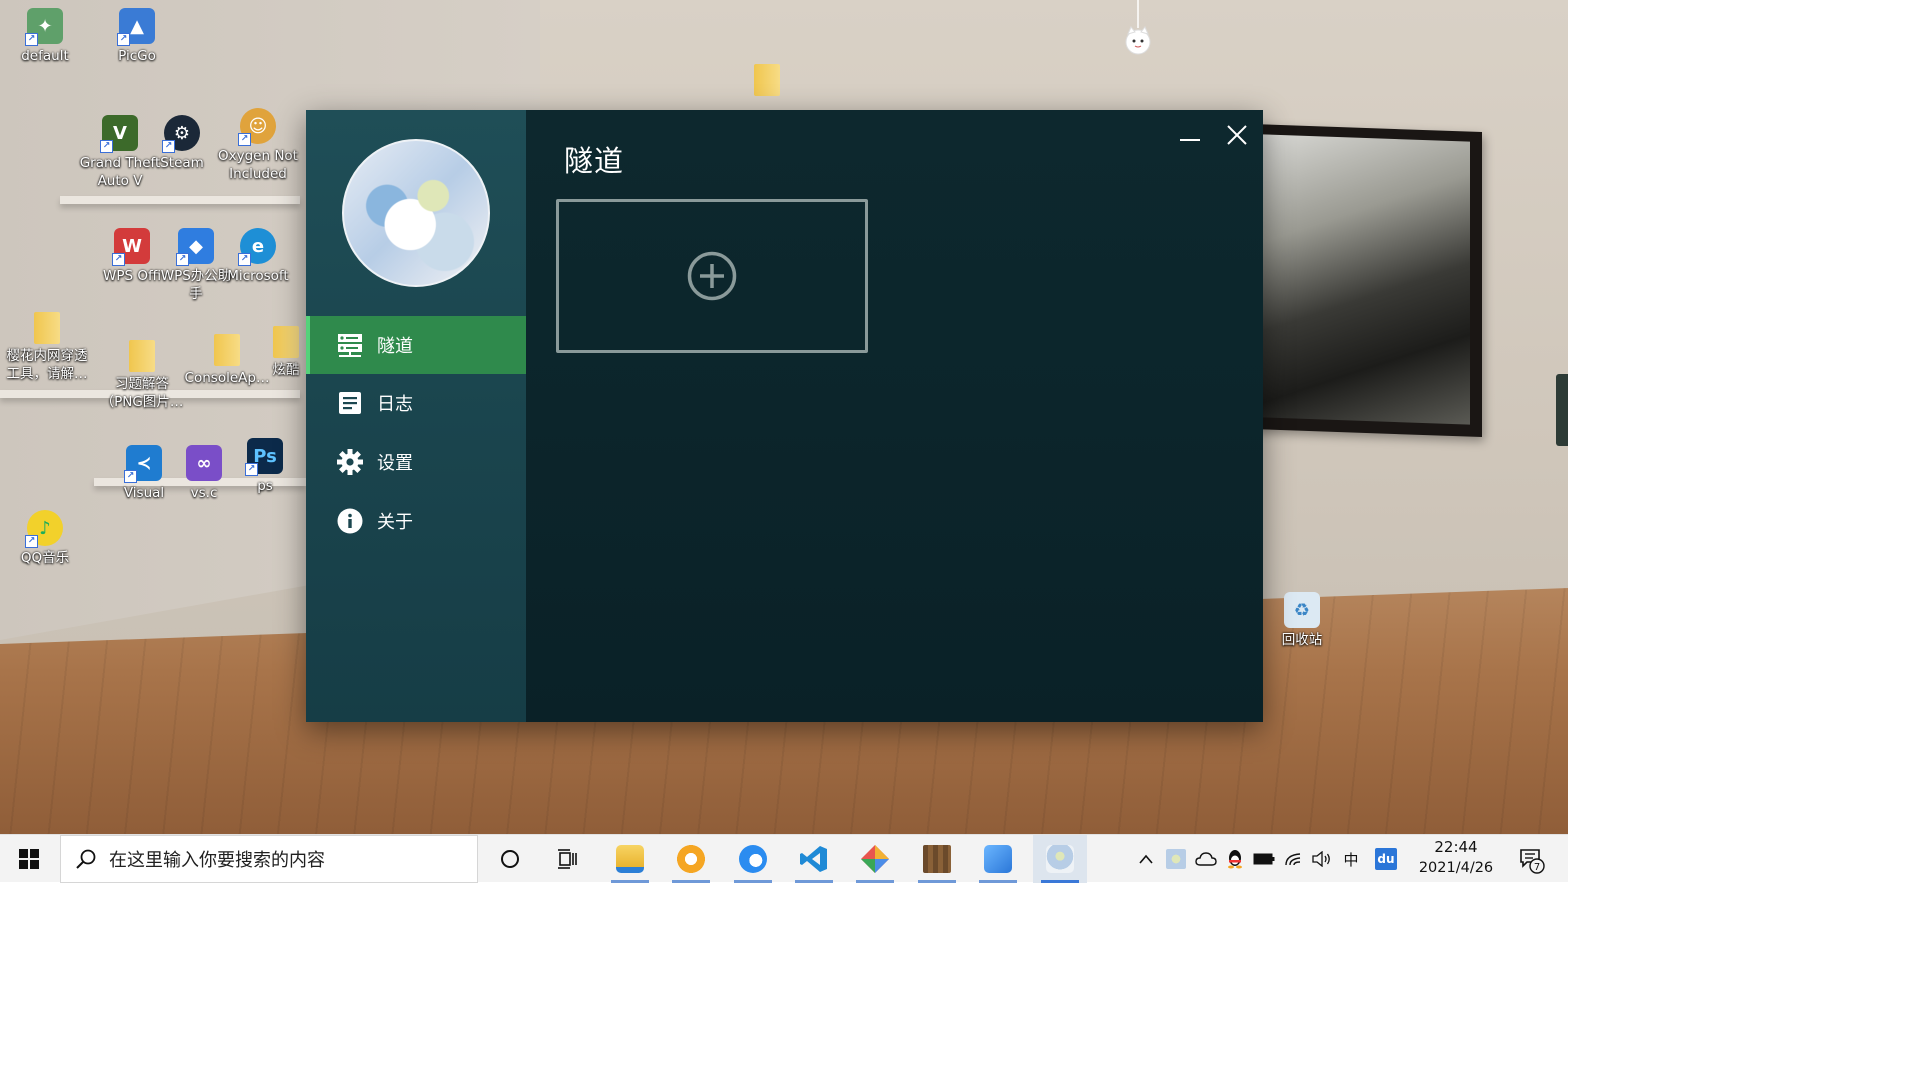  Describe the element at coordinates (286, 370) in the screenshot. I see `desktop-icon-label: 炫酷` at that location.